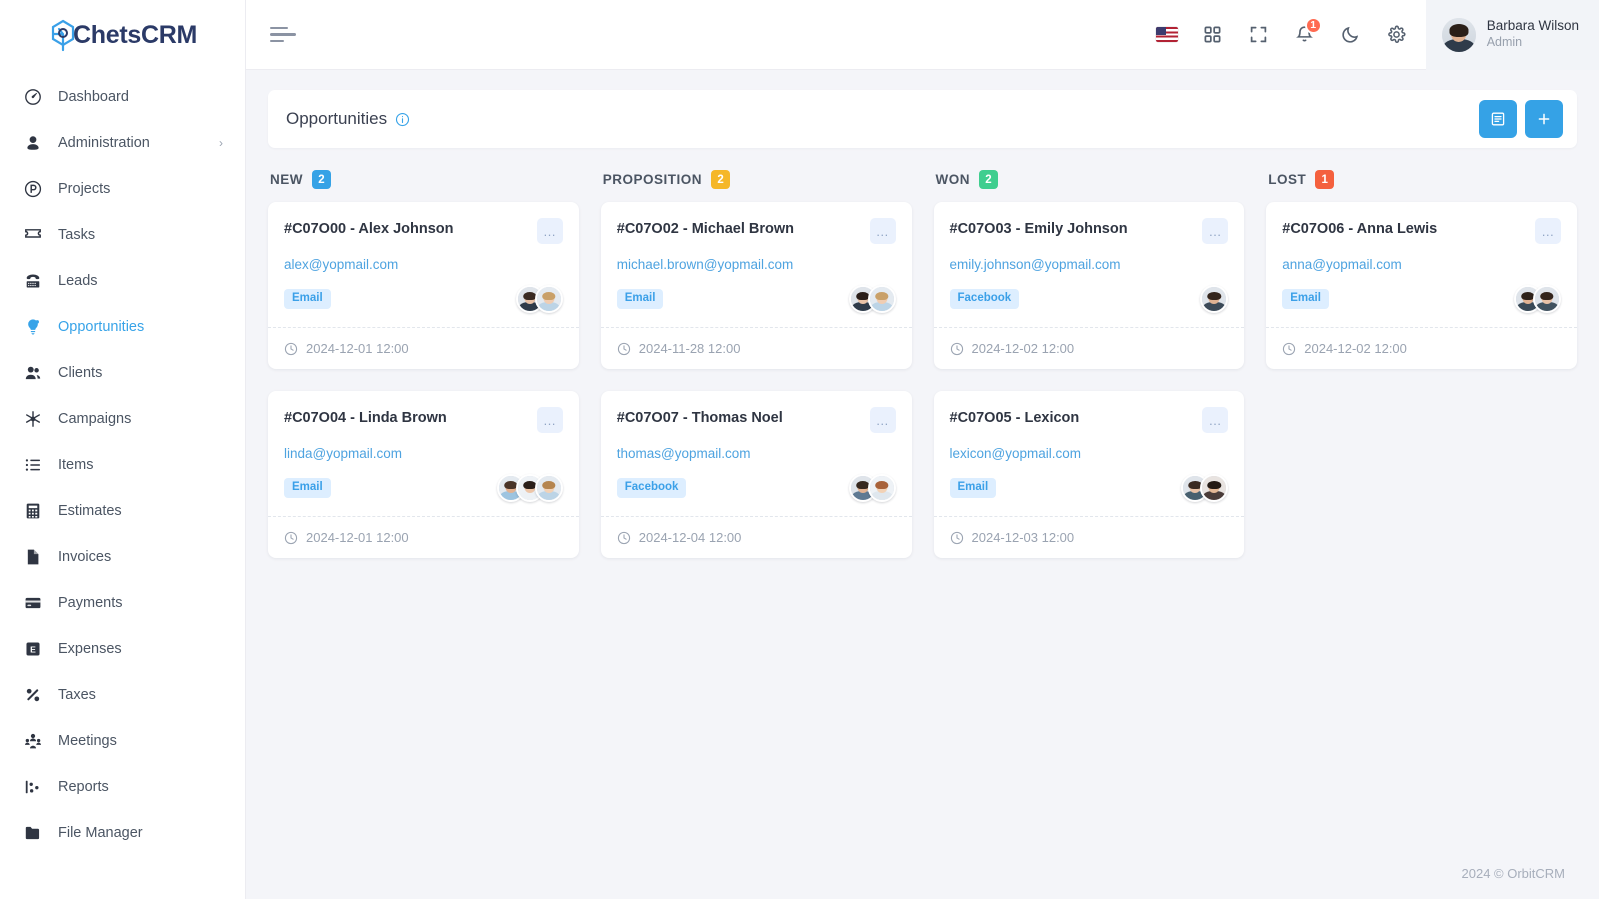  What do you see at coordinates (756, 264) in the screenshot?
I see `card-email-link: michael.brown@yopmail.com` at bounding box center [756, 264].